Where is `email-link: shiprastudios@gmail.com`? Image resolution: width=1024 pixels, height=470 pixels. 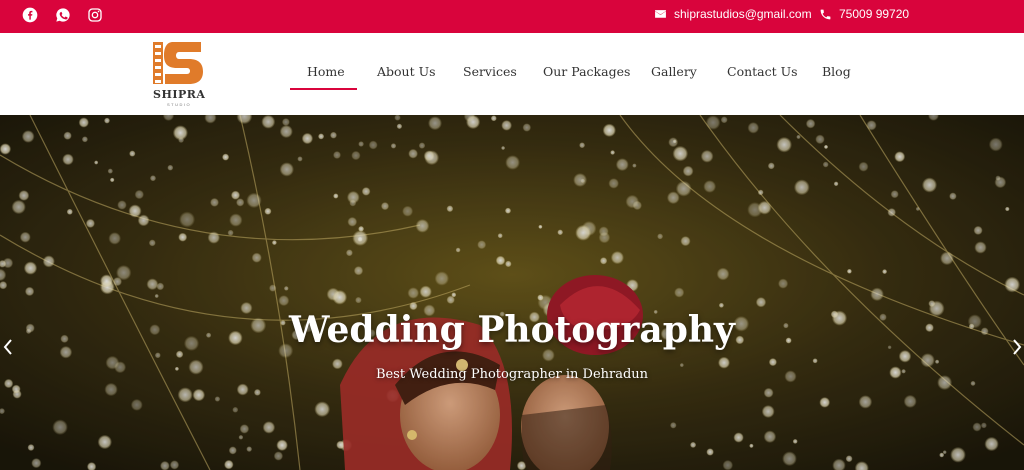 email-link: shiprastudios@gmail.com is located at coordinates (733, 14).